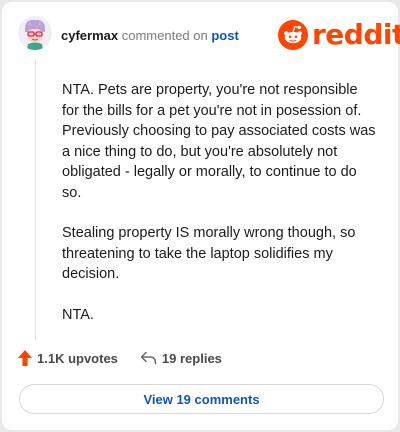 The height and width of the screenshot is (432, 400). I want to click on upvote-button: 1.1K upvotes, so click(68, 358).